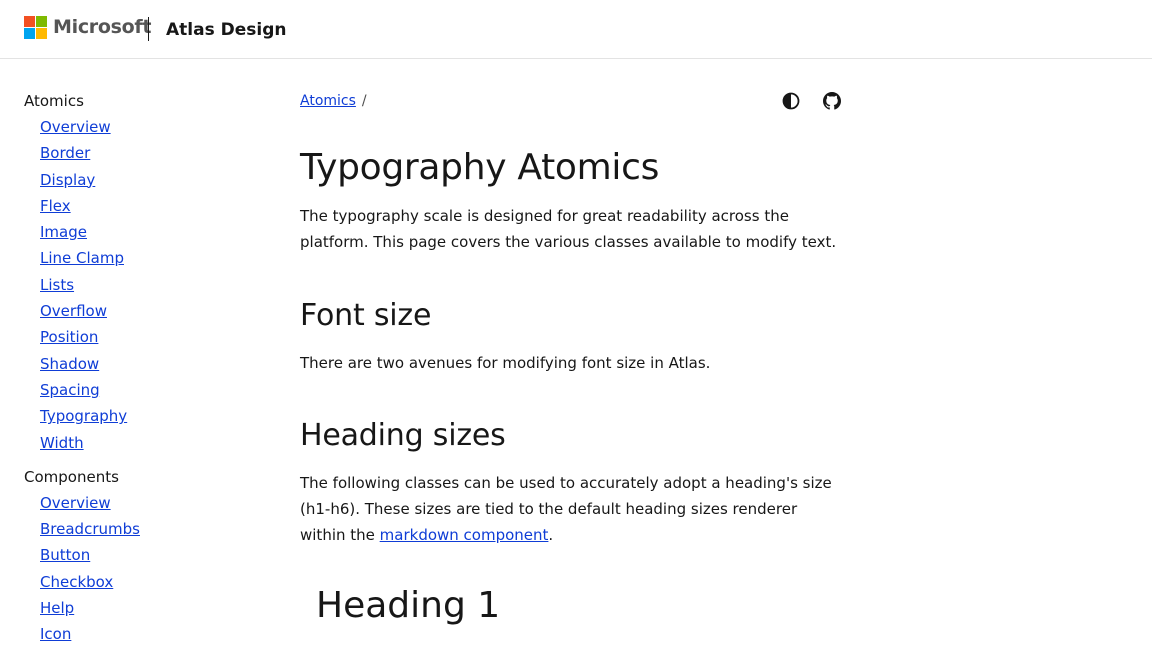 This screenshot has height=648, width=1152. I want to click on sidebar-link: Help, so click(57, 608).